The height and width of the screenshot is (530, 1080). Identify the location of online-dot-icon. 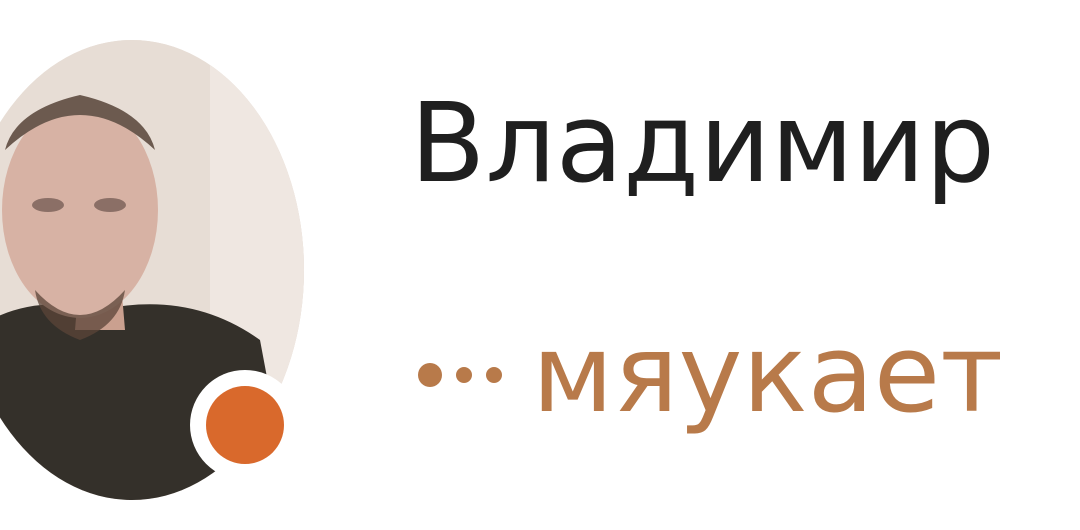
(245, 425).